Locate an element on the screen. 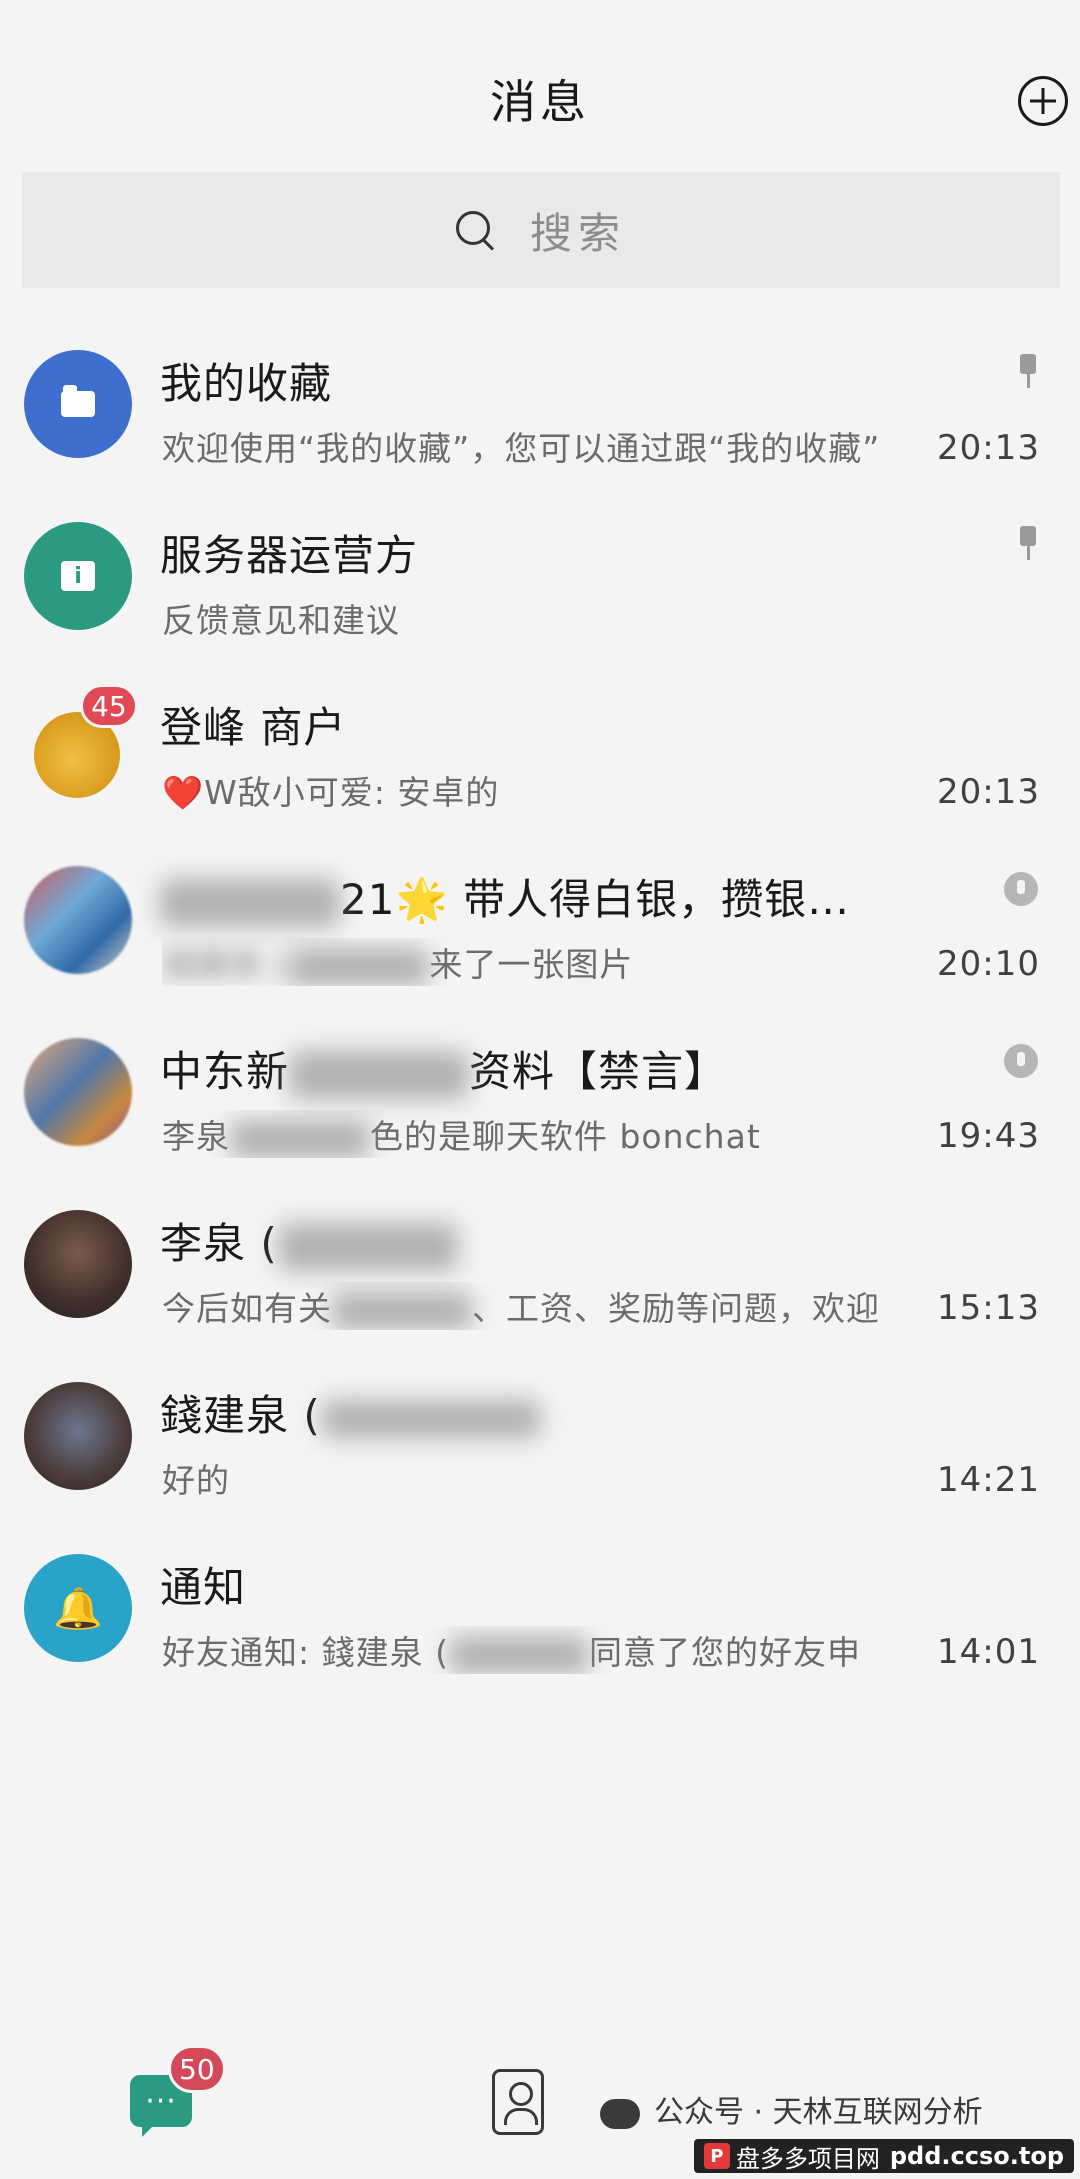 This screenshot has height=2179, width=1080. info-icon: i is located at coordinates (78, 576).